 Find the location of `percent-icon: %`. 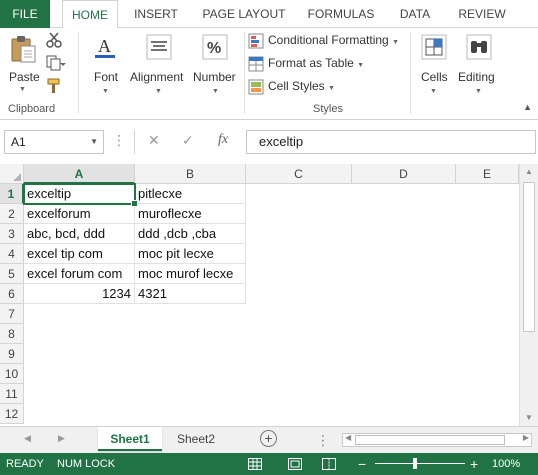

percent-icon: % is located at coordinates (215, 47).